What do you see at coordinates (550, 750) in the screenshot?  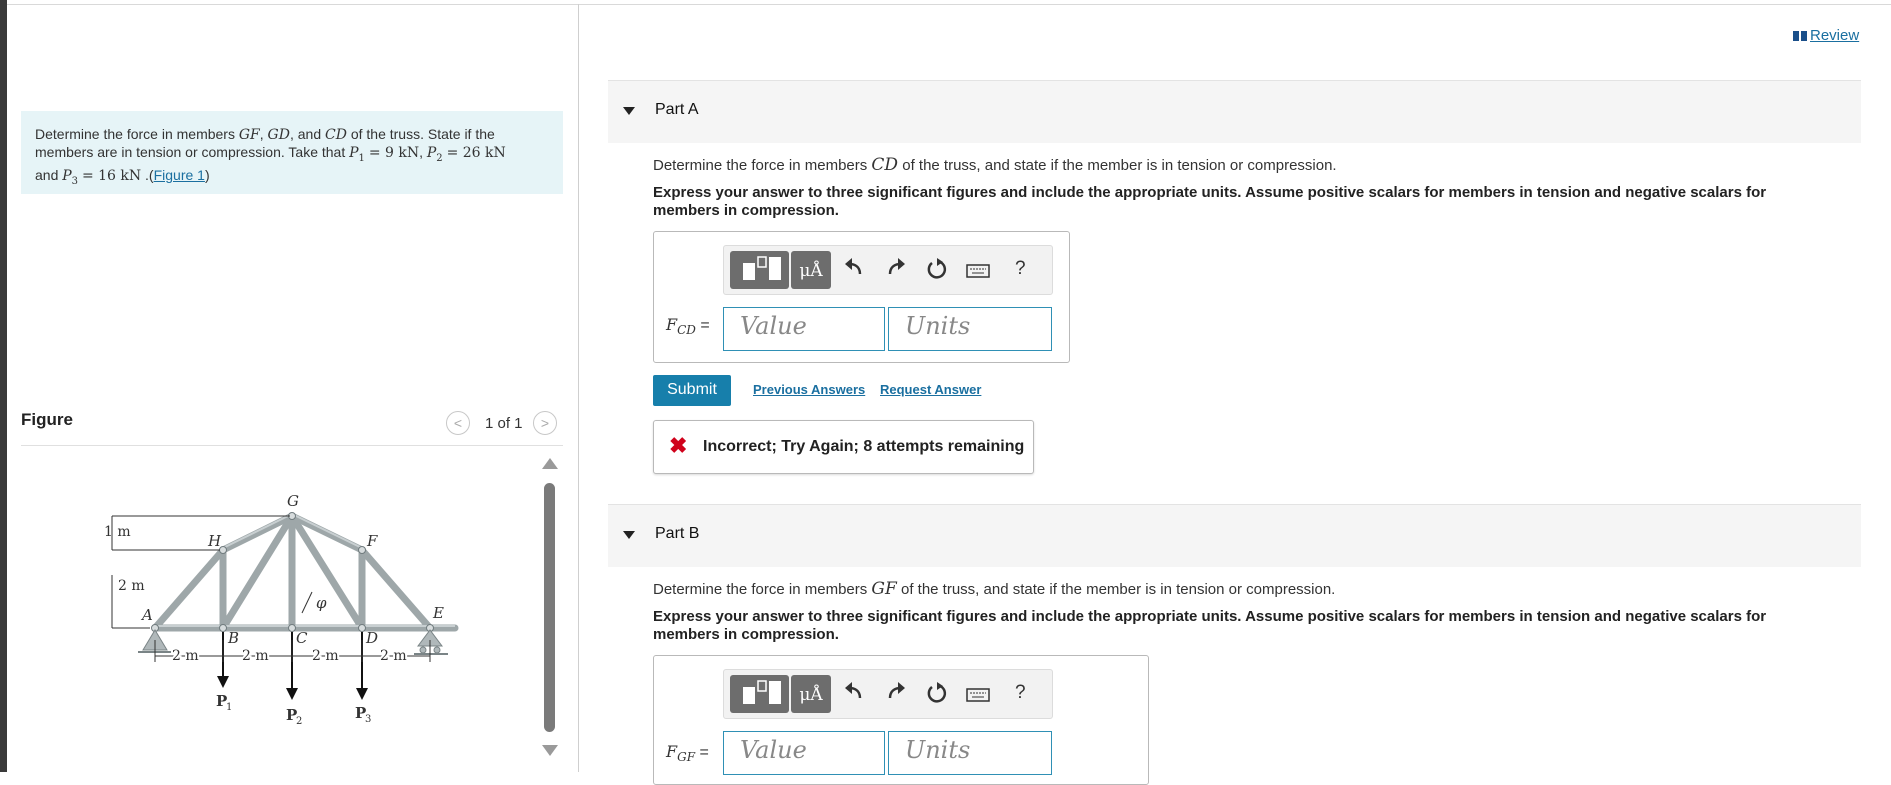 I see `scroll-down-arrow-icon` at bounding box center [550, 750].